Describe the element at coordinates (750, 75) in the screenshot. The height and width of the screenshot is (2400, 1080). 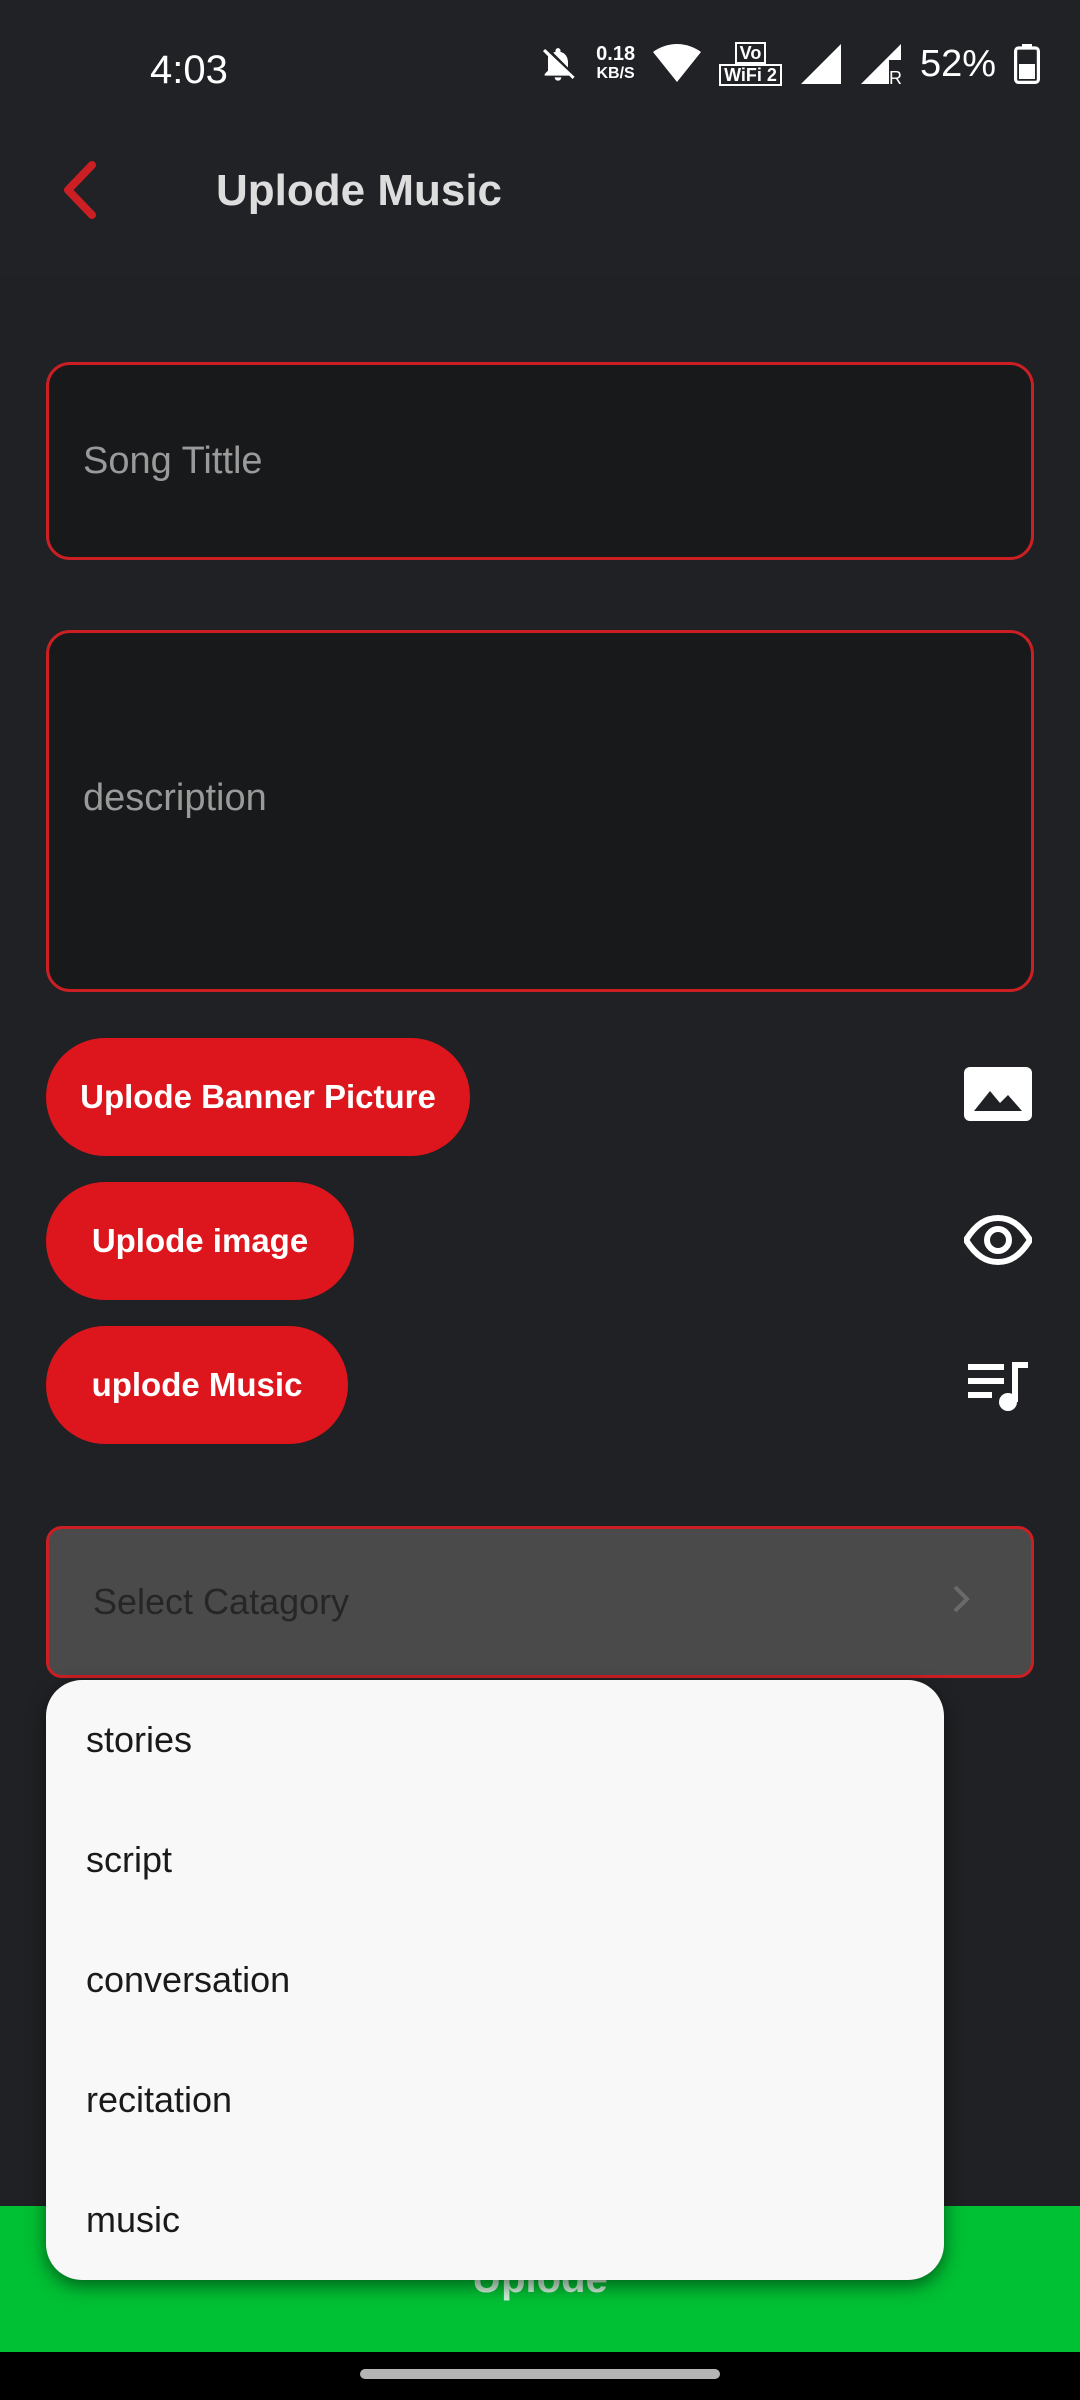
I see `wifi-calling-label: WiFi 2` at that location.